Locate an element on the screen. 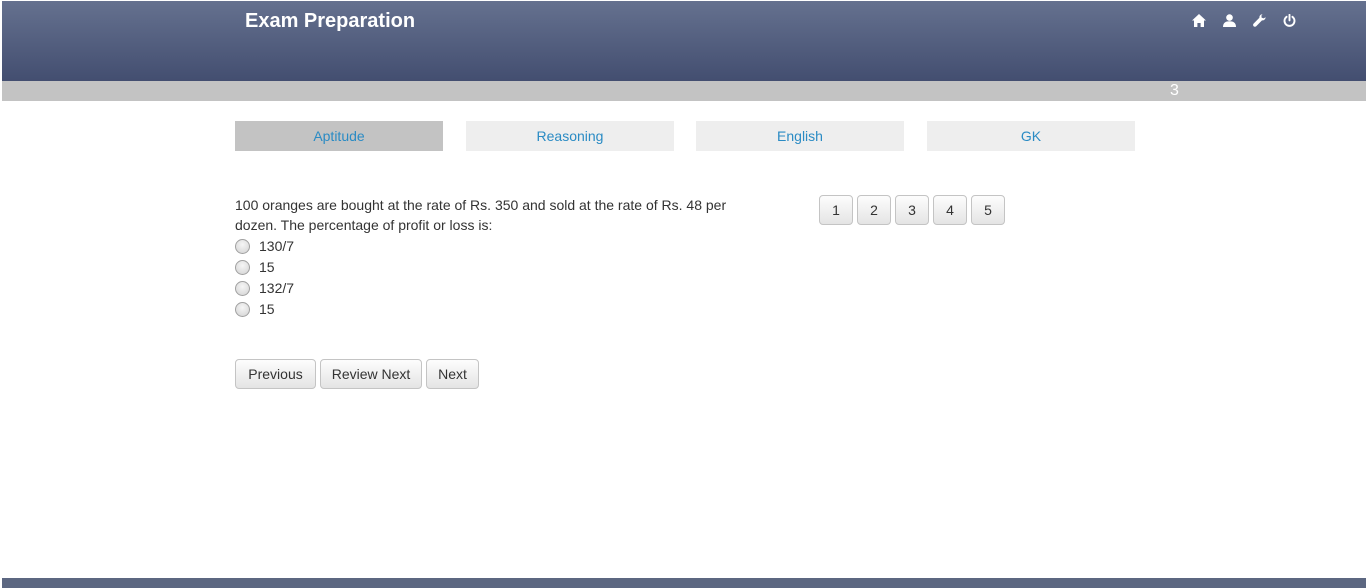 This screenshot has height=588, width=1367. question-number-button: 2 is located at coordinates (874, 210).